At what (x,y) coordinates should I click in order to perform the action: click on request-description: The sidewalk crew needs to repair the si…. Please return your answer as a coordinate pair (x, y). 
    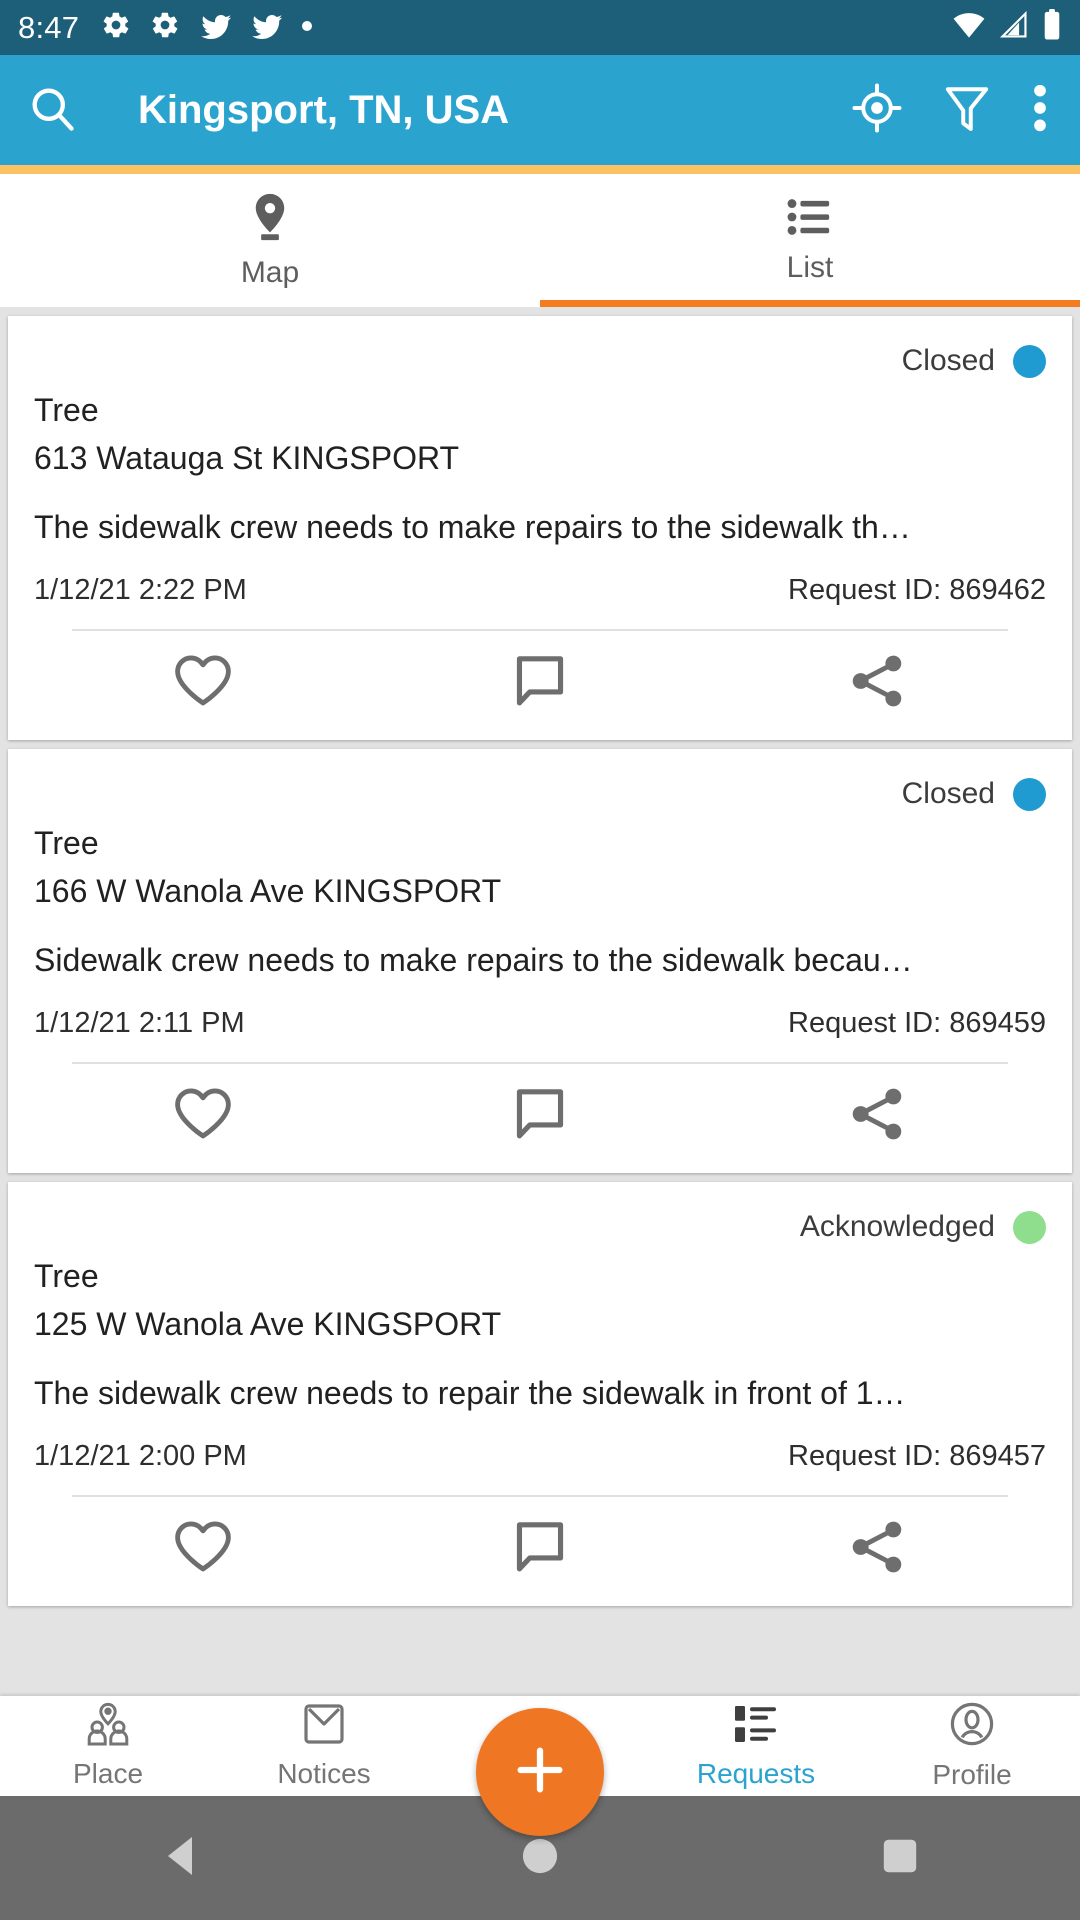
    Looking at the image, I should click on (470, 1393).